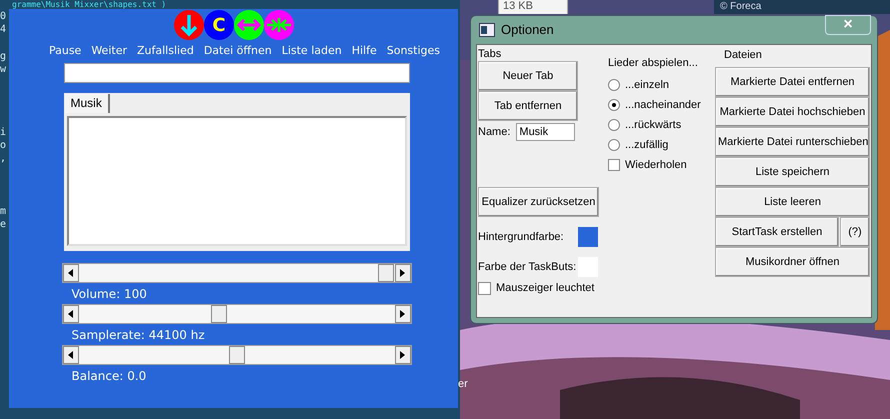 This screenshot has width=890, height=419. What do you see at coordinates (792, 82) in the screenshot?
I see `file-action-button: Markierte Datei entfernen` at bounding box center [792, 82].